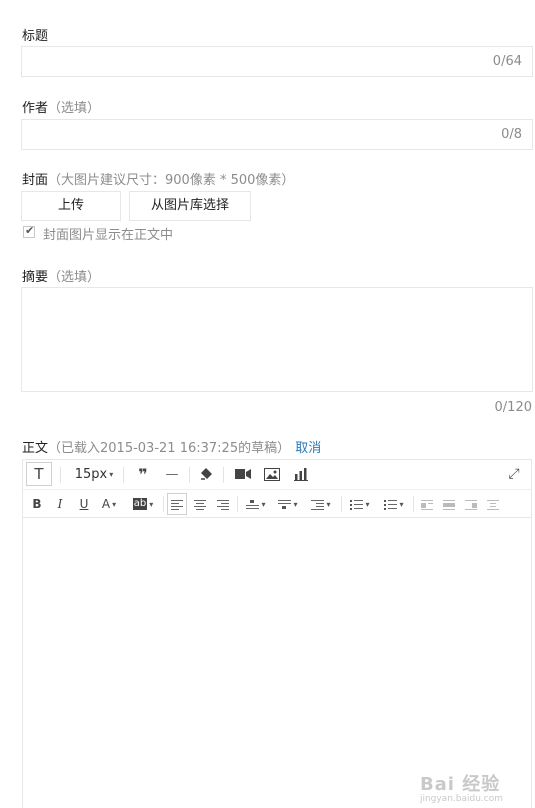 This screenshot has width=535, height=808. I want to click on ordered-list-button: ▾, so click(360, 504).